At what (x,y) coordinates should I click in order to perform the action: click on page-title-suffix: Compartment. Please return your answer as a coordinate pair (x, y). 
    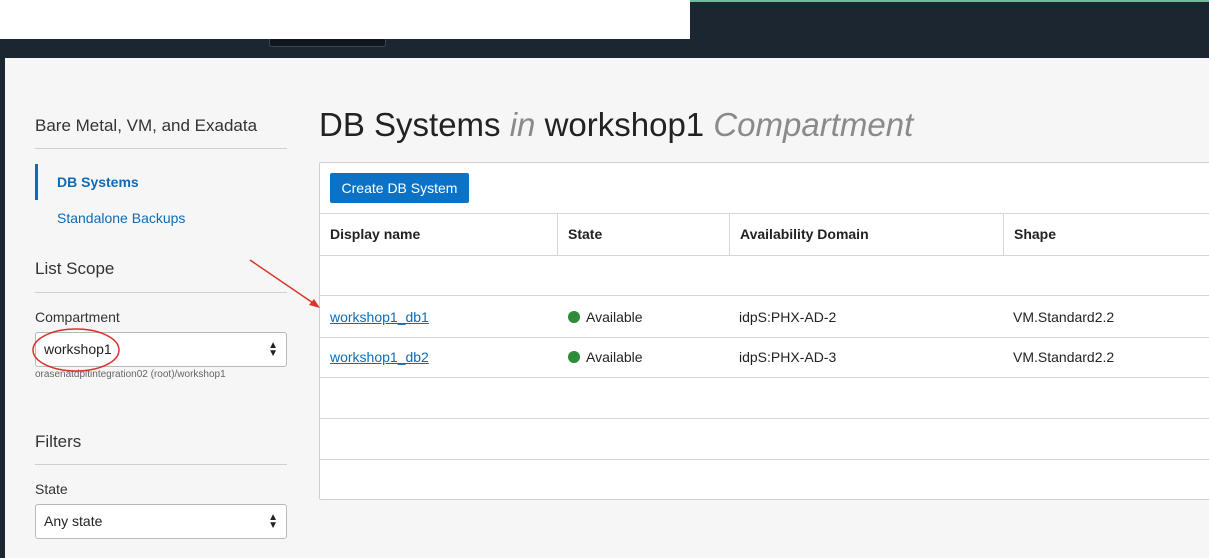
    Looking at the image, I should click on (813, 124).